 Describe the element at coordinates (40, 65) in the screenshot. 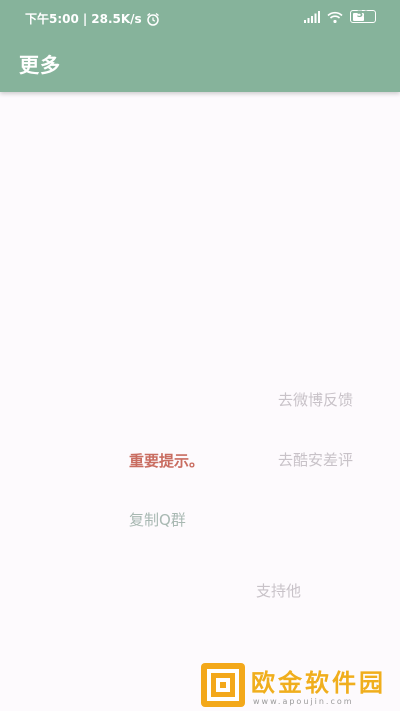

I see `page-title: 更多` at that location.